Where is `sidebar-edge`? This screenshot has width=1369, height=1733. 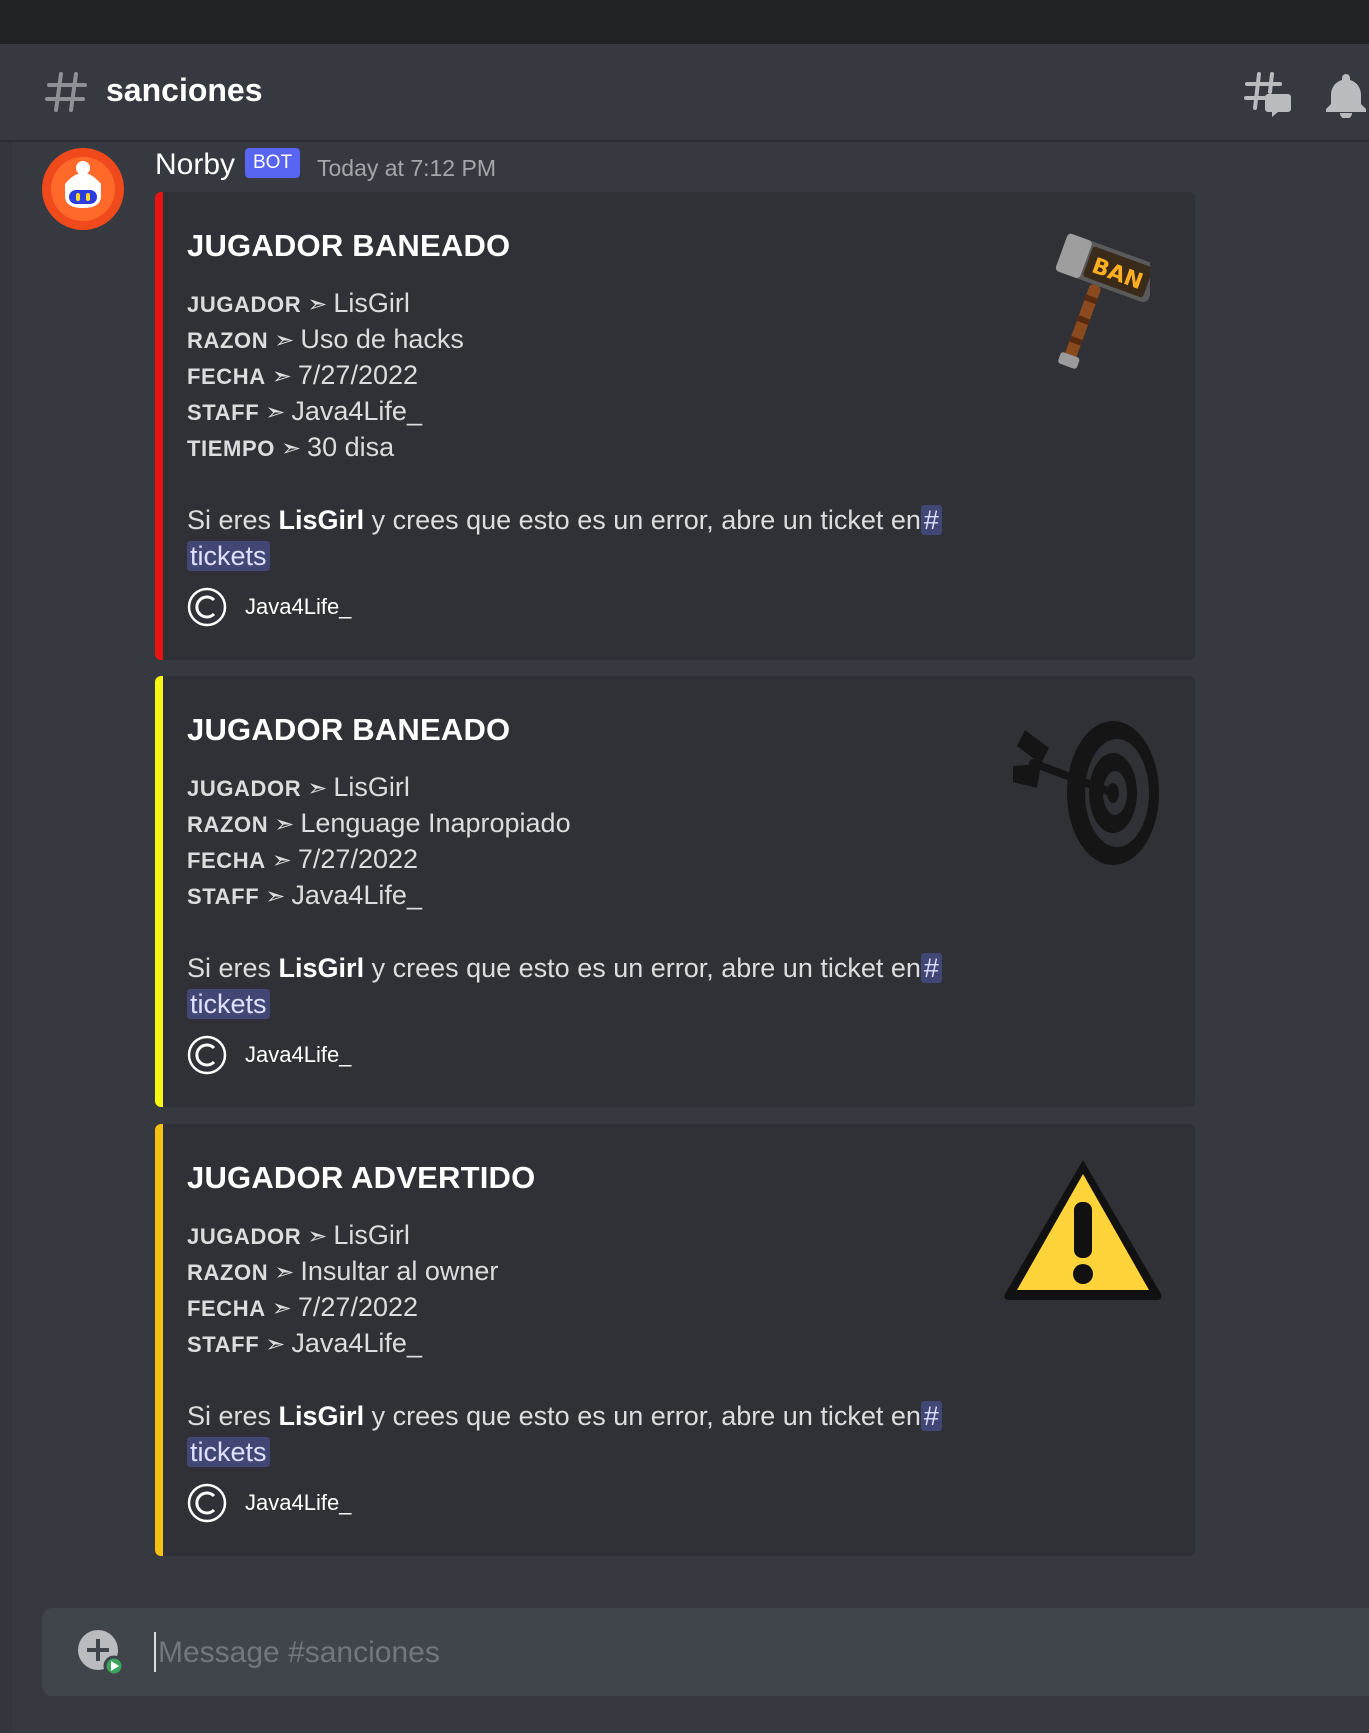
sidebar-edge is located at coordinates (6, 937).